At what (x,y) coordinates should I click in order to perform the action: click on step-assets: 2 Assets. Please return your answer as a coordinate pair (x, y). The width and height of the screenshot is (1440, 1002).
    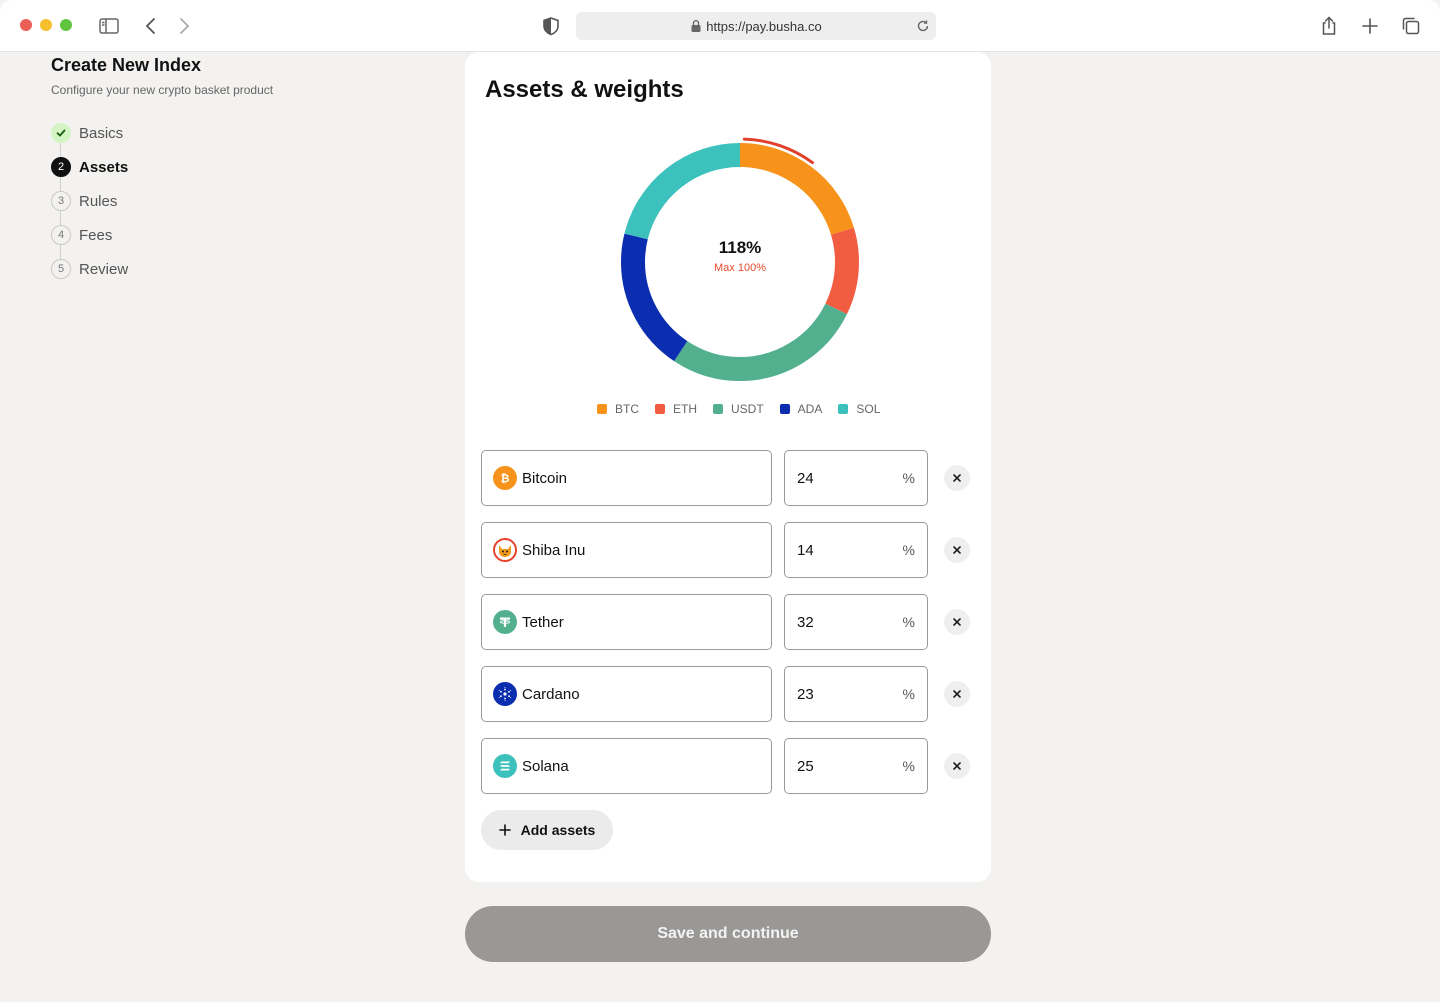
    Looking at the image, I should click on (216, 167).